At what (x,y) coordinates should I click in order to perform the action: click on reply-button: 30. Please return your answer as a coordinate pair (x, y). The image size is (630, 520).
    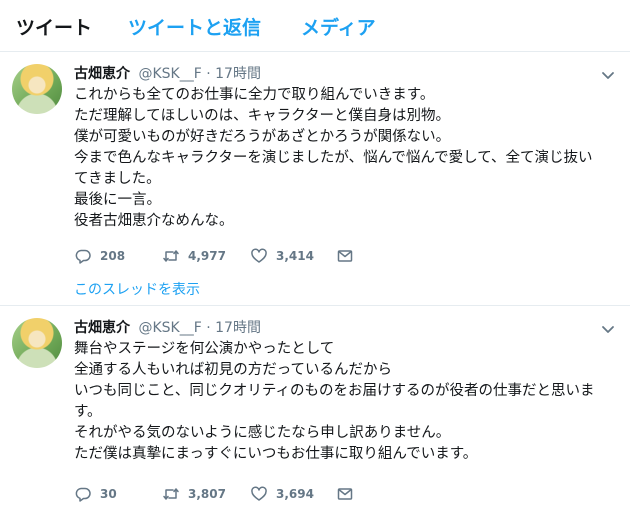
    Looking at the image, I should click on (95, 494).